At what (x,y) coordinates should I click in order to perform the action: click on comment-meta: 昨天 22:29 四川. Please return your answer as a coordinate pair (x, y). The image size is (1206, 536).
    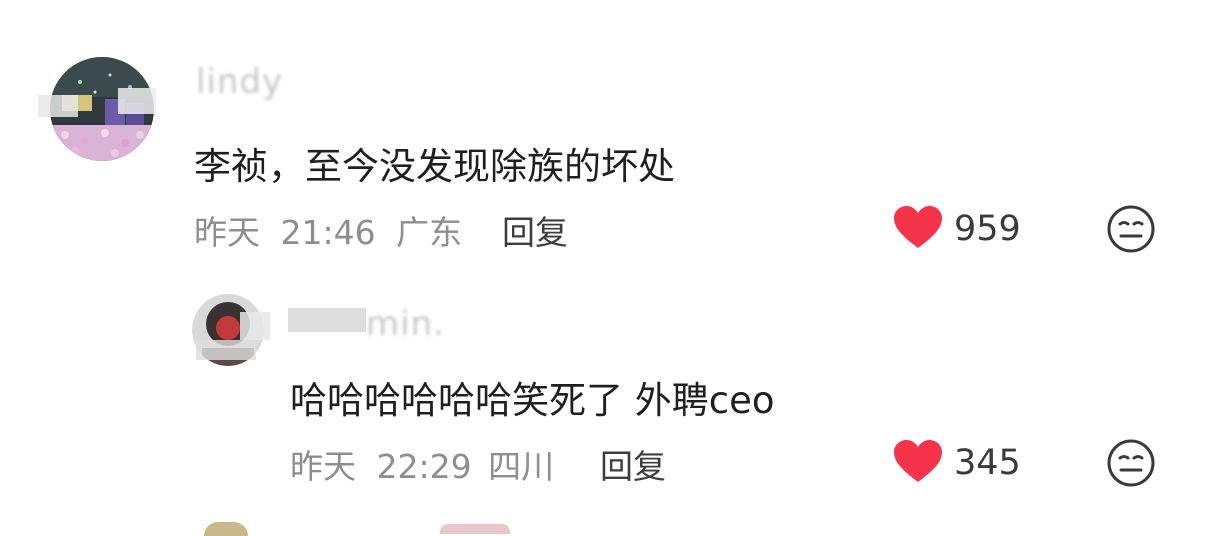
    Looking at the image, I should click on (422, 464).